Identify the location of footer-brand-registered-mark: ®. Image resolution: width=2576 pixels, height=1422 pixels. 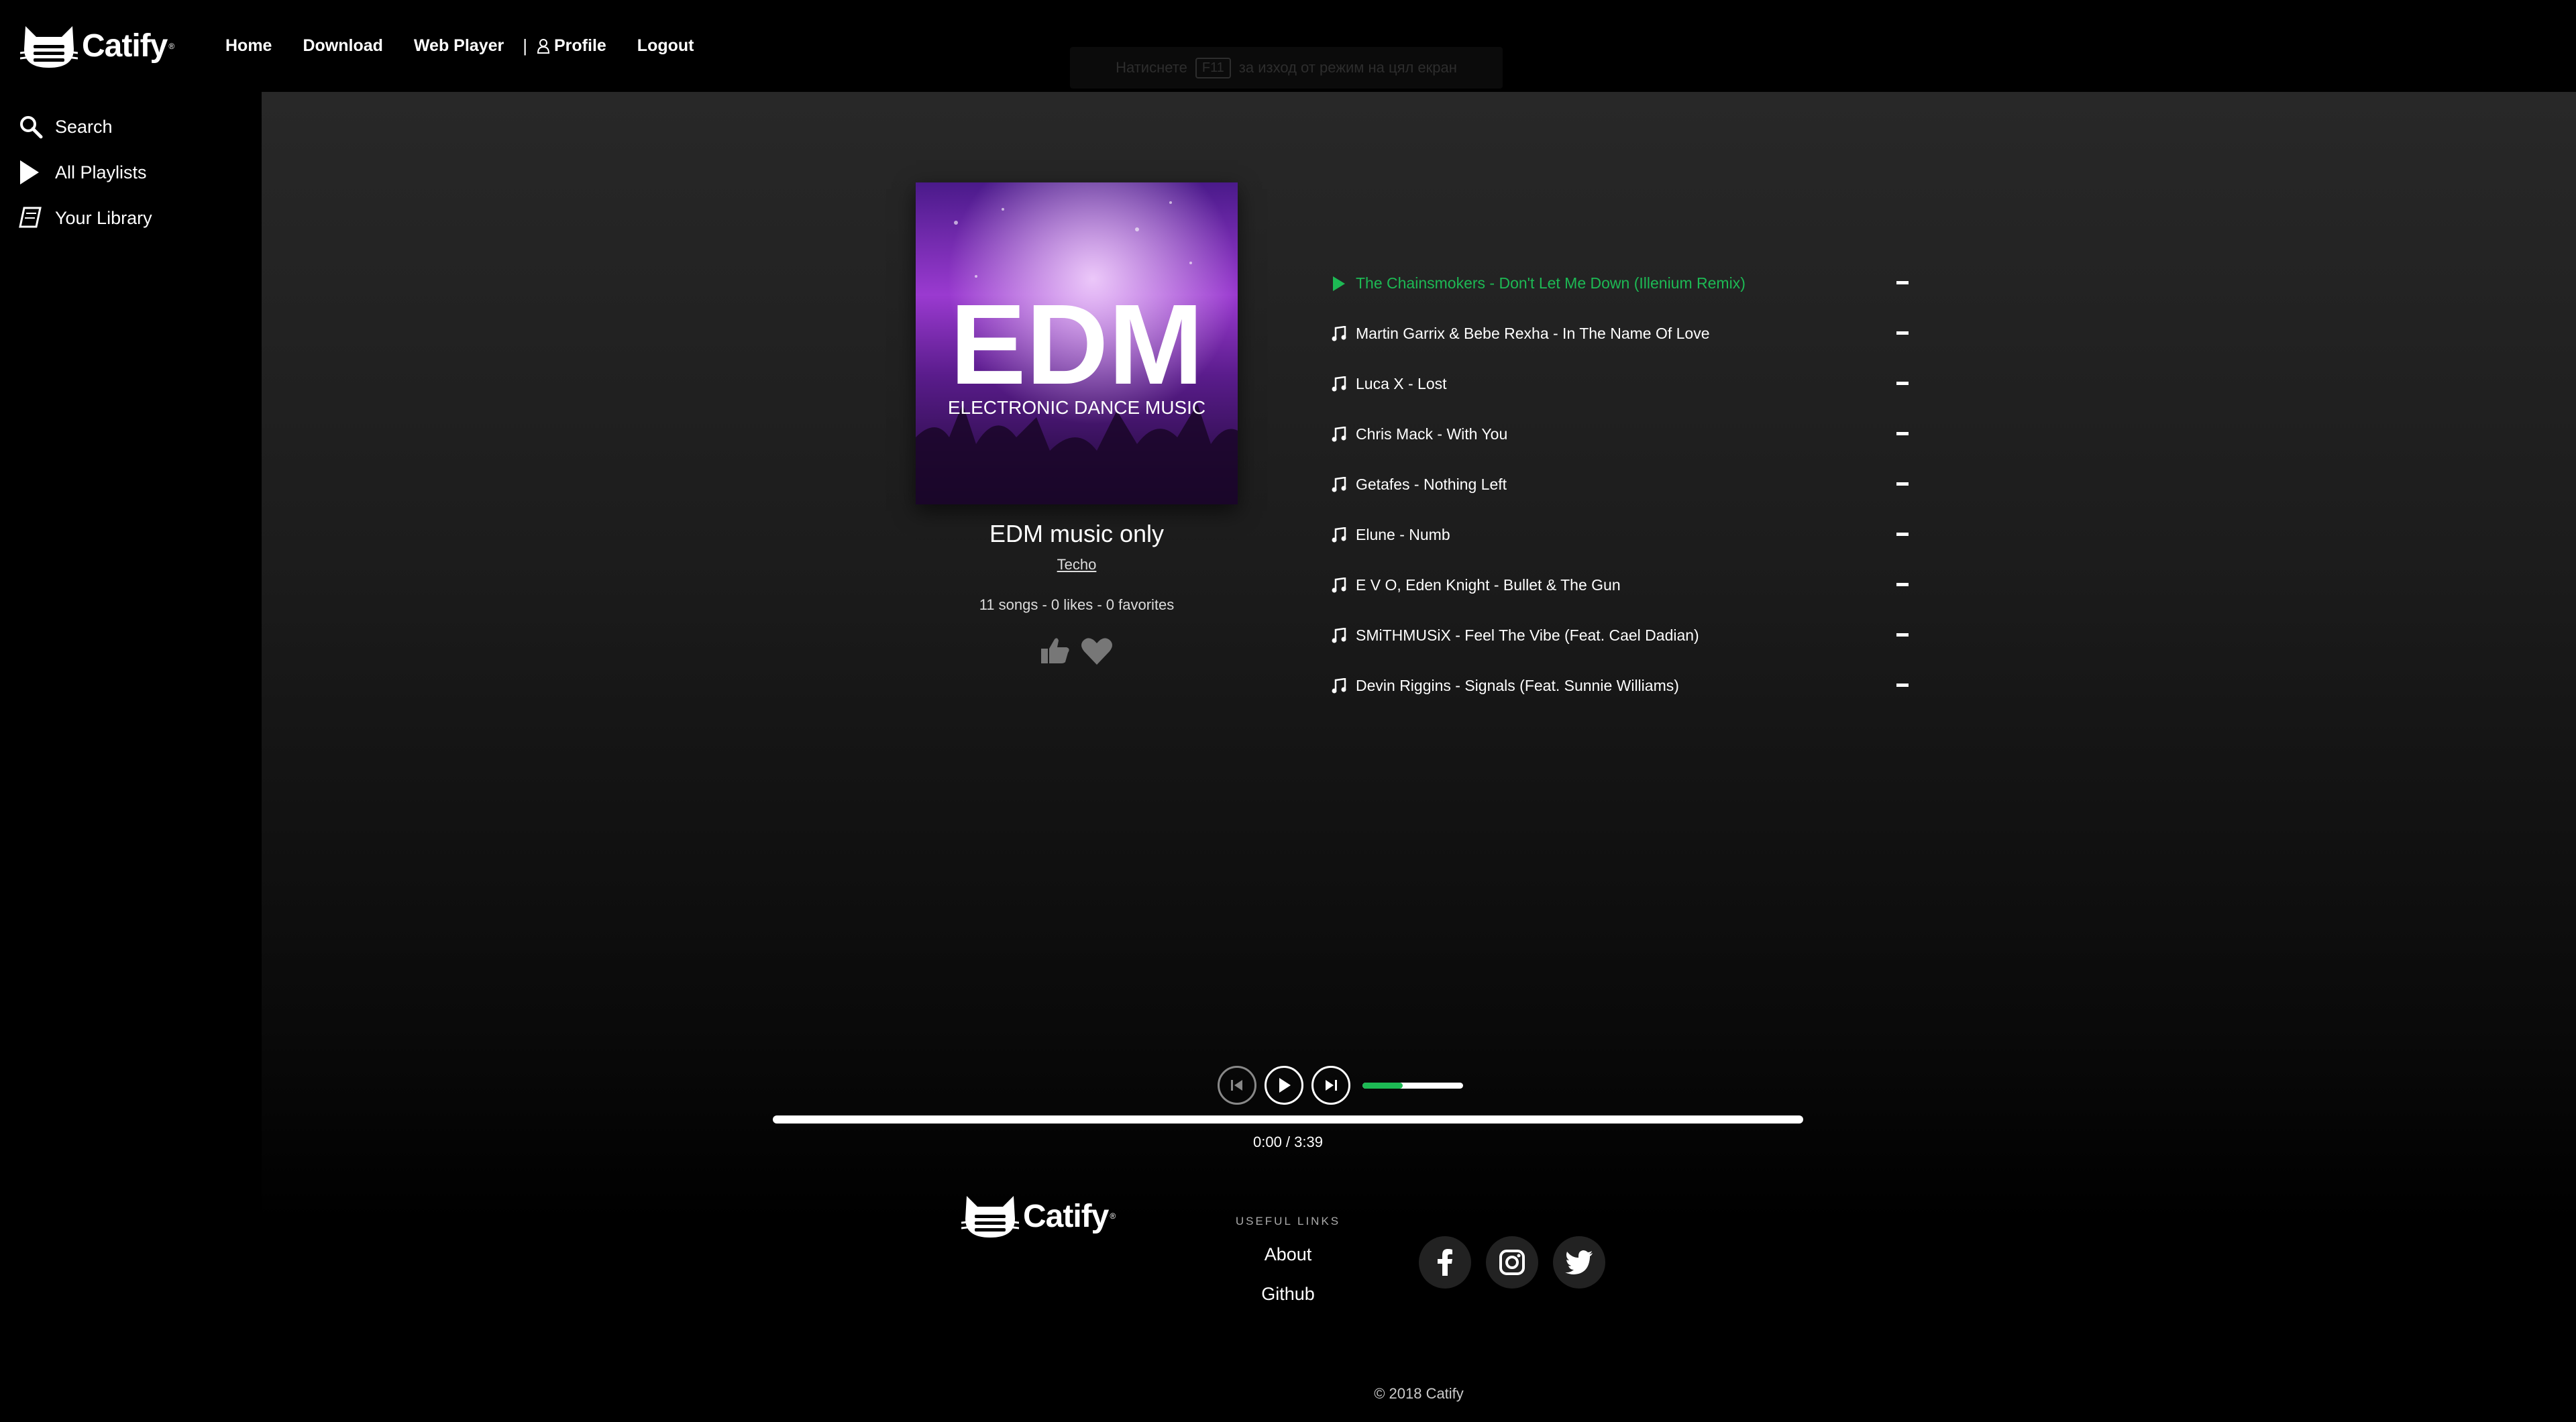
(1113, 1216).